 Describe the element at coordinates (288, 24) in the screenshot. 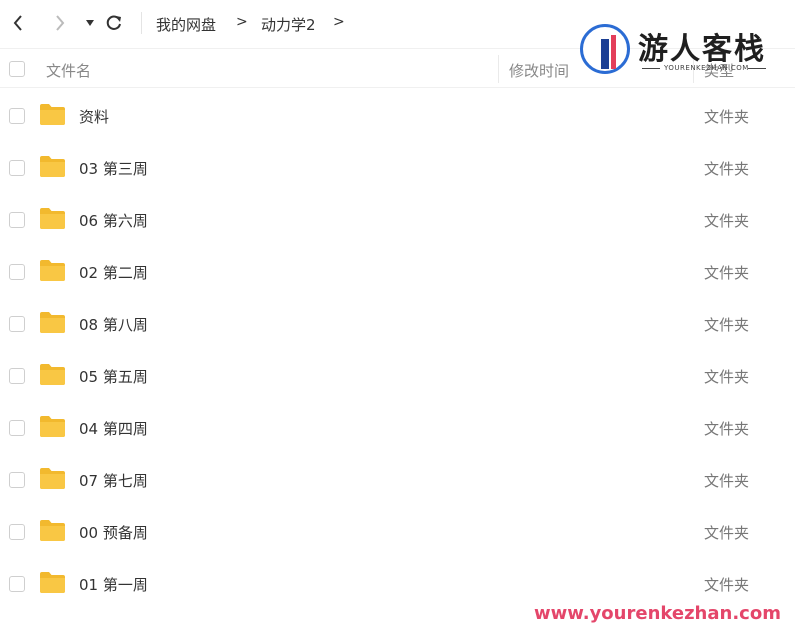

I see `breadcrumb-item-current: 动力学2` at that location.